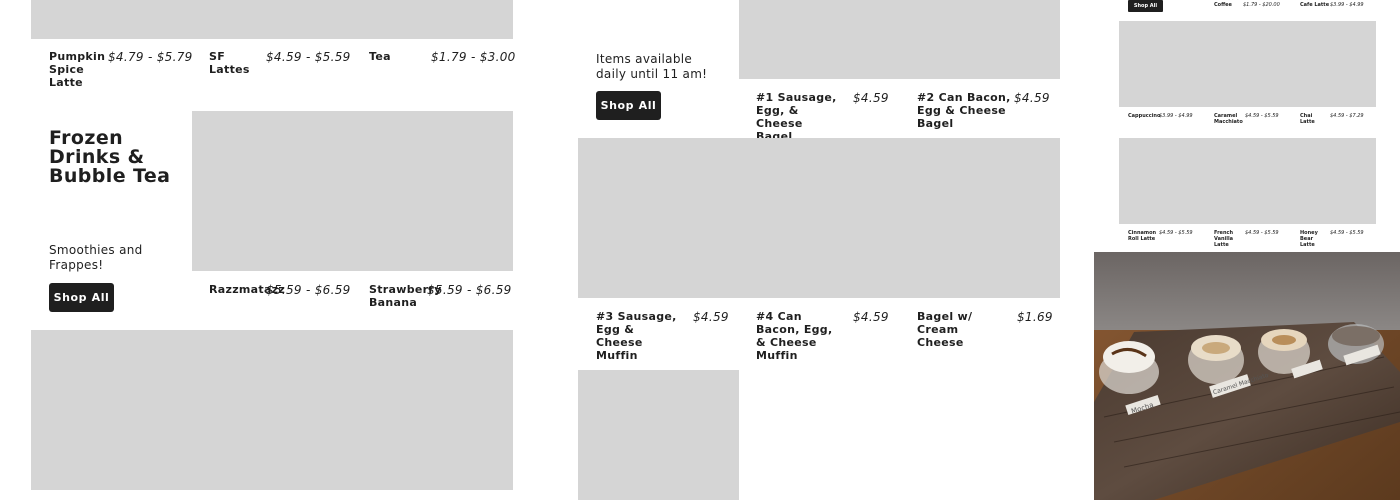  Describe the element at coordinates (964, 110) in the screenshot. I see `product-name: #2 Can Bacon, Egg & Cheese Bagel` at that location.